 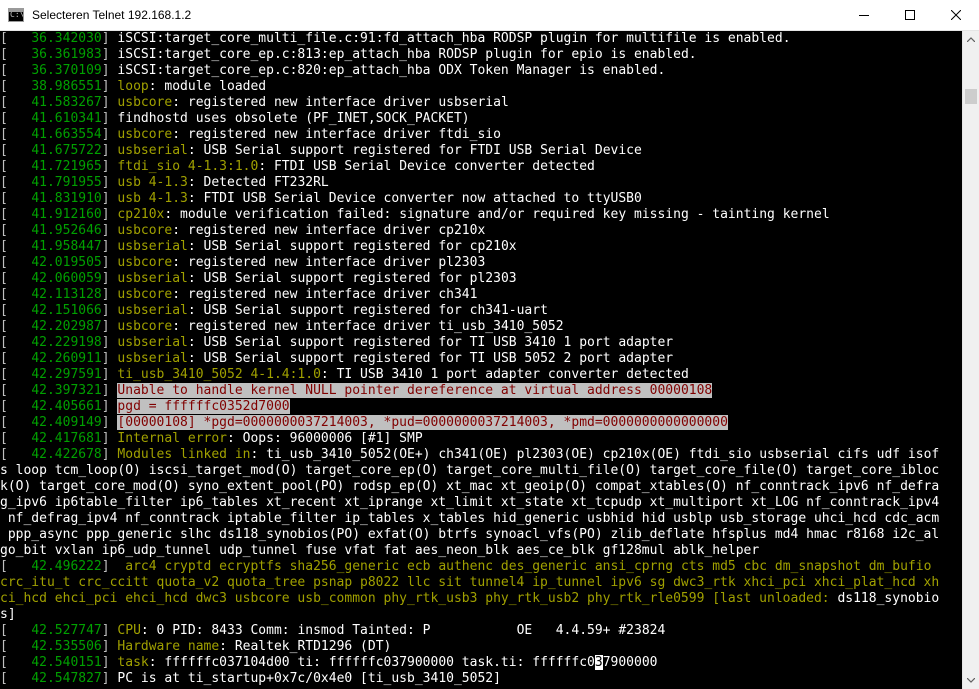 What do you see at coordinates (66, 246) in the screenshot?
I see `log-timestamp: 41.958447` at bounding box center [66, 246].